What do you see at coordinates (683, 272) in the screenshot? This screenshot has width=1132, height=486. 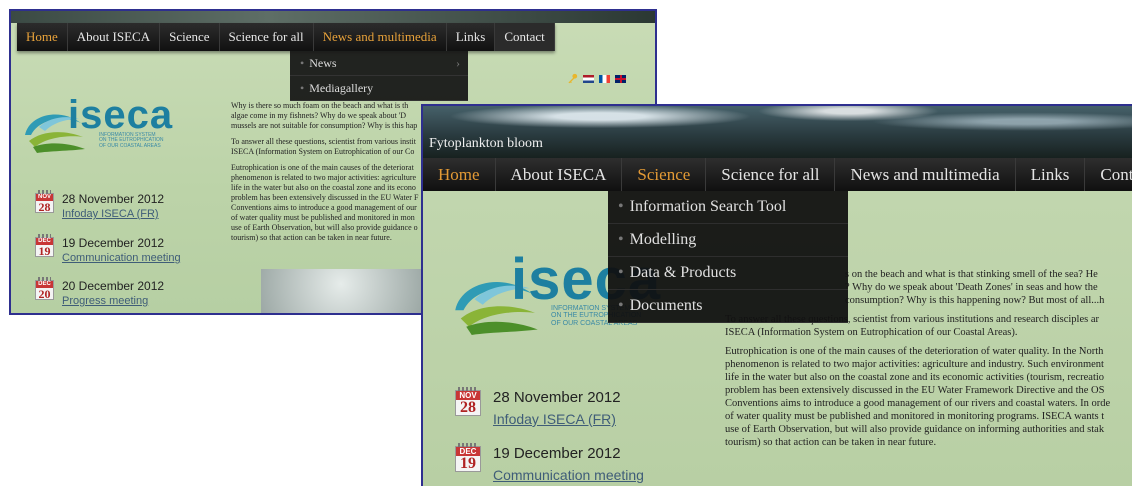 I see `dropdown-item-label: Data & Products` at bounding box center [683, 272].